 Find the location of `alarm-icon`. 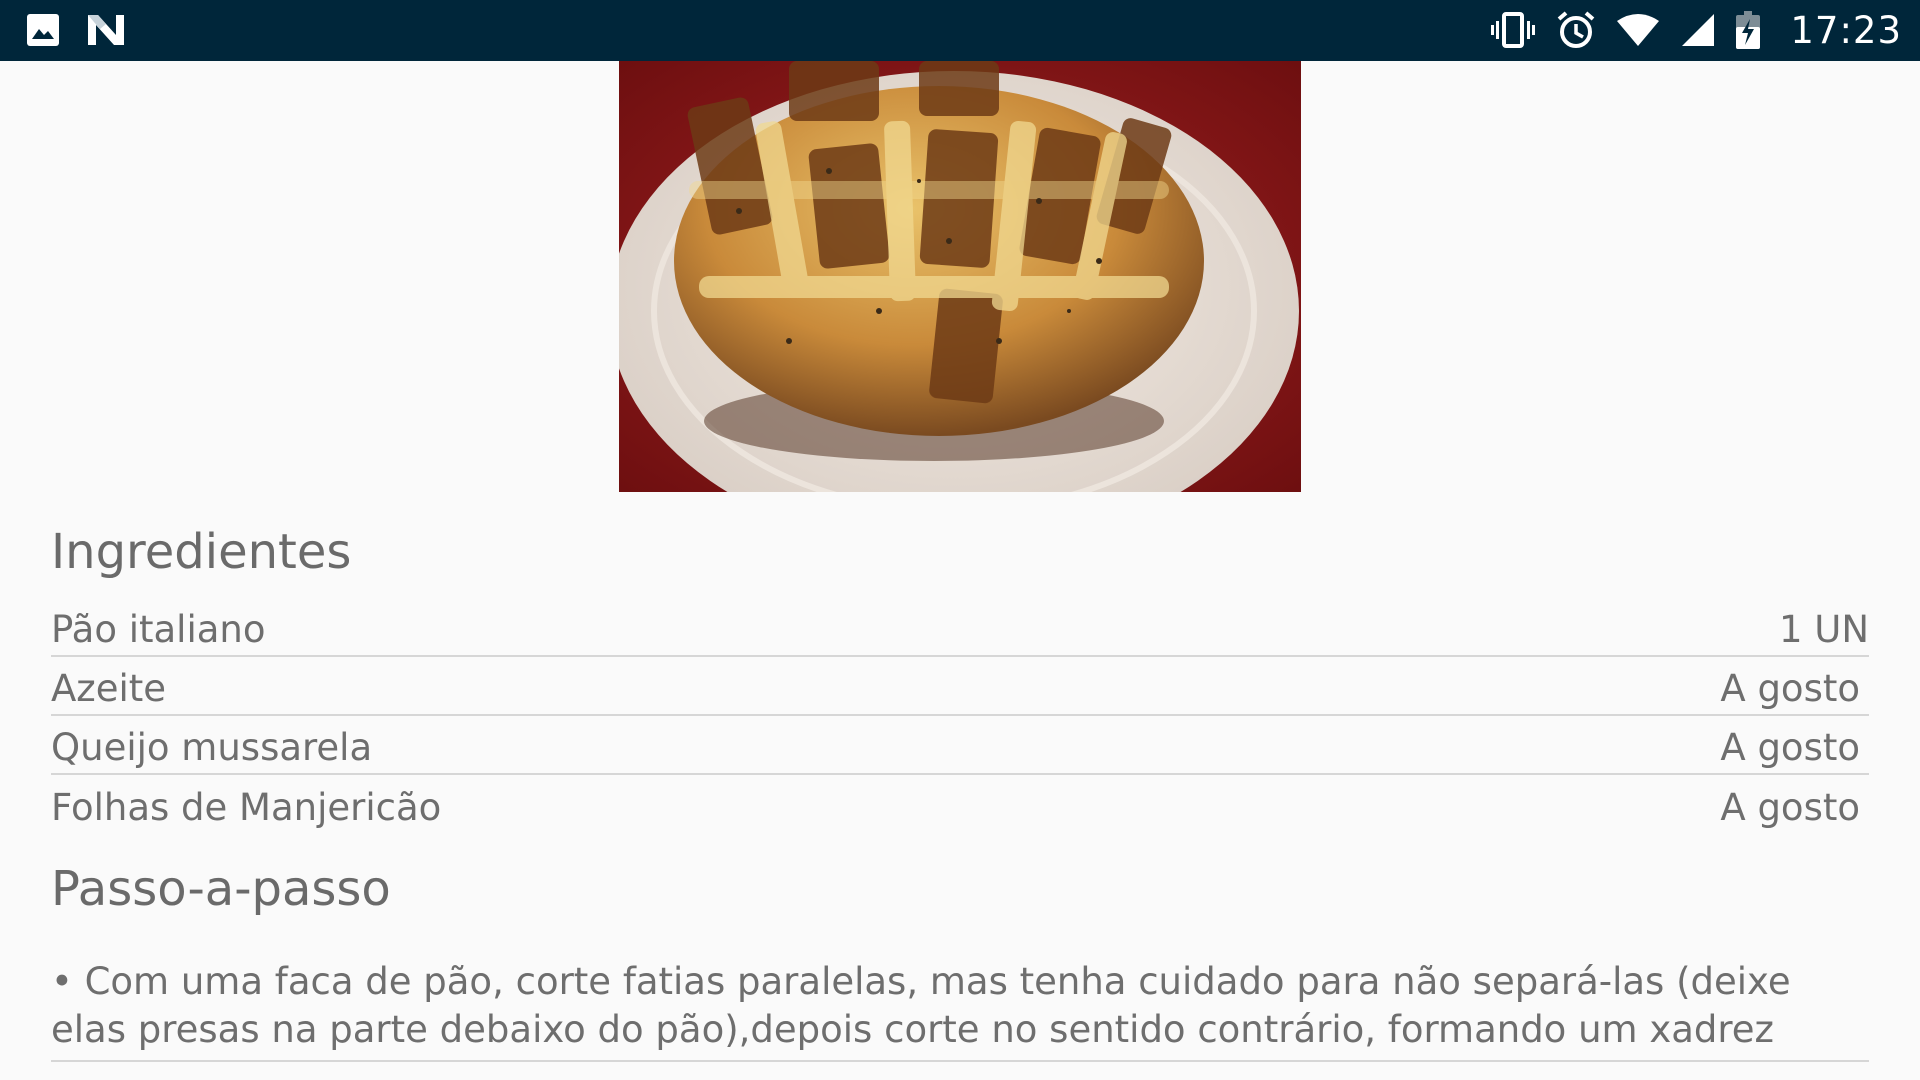

alarm-icon is located at coordinates (1576, 30).